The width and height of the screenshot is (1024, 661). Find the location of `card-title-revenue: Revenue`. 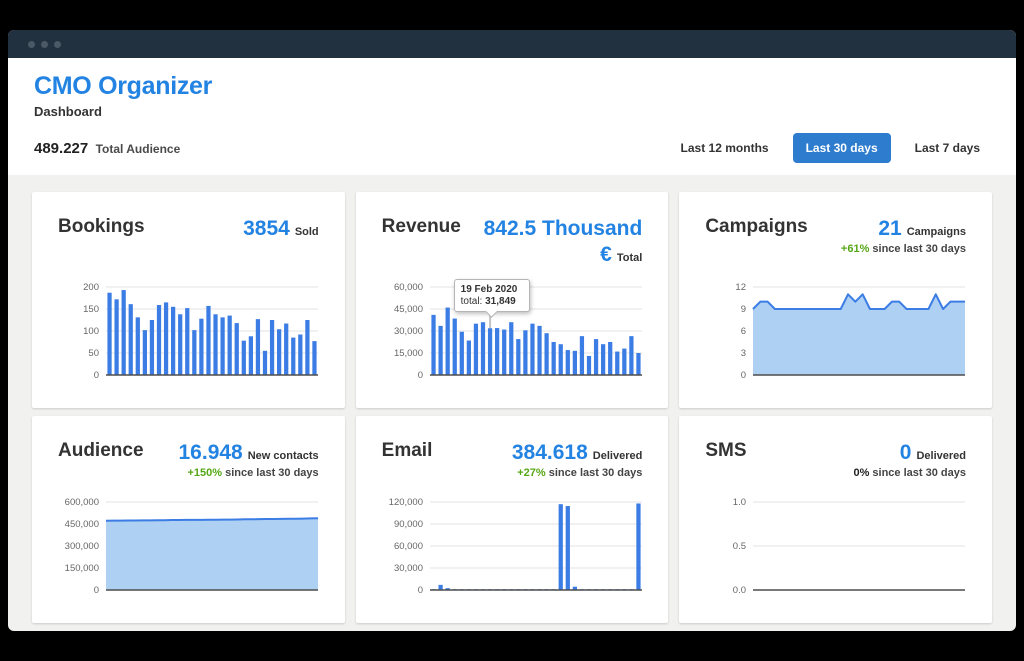

card-title-revenue: Revenue is located at coordinates (421, 226).